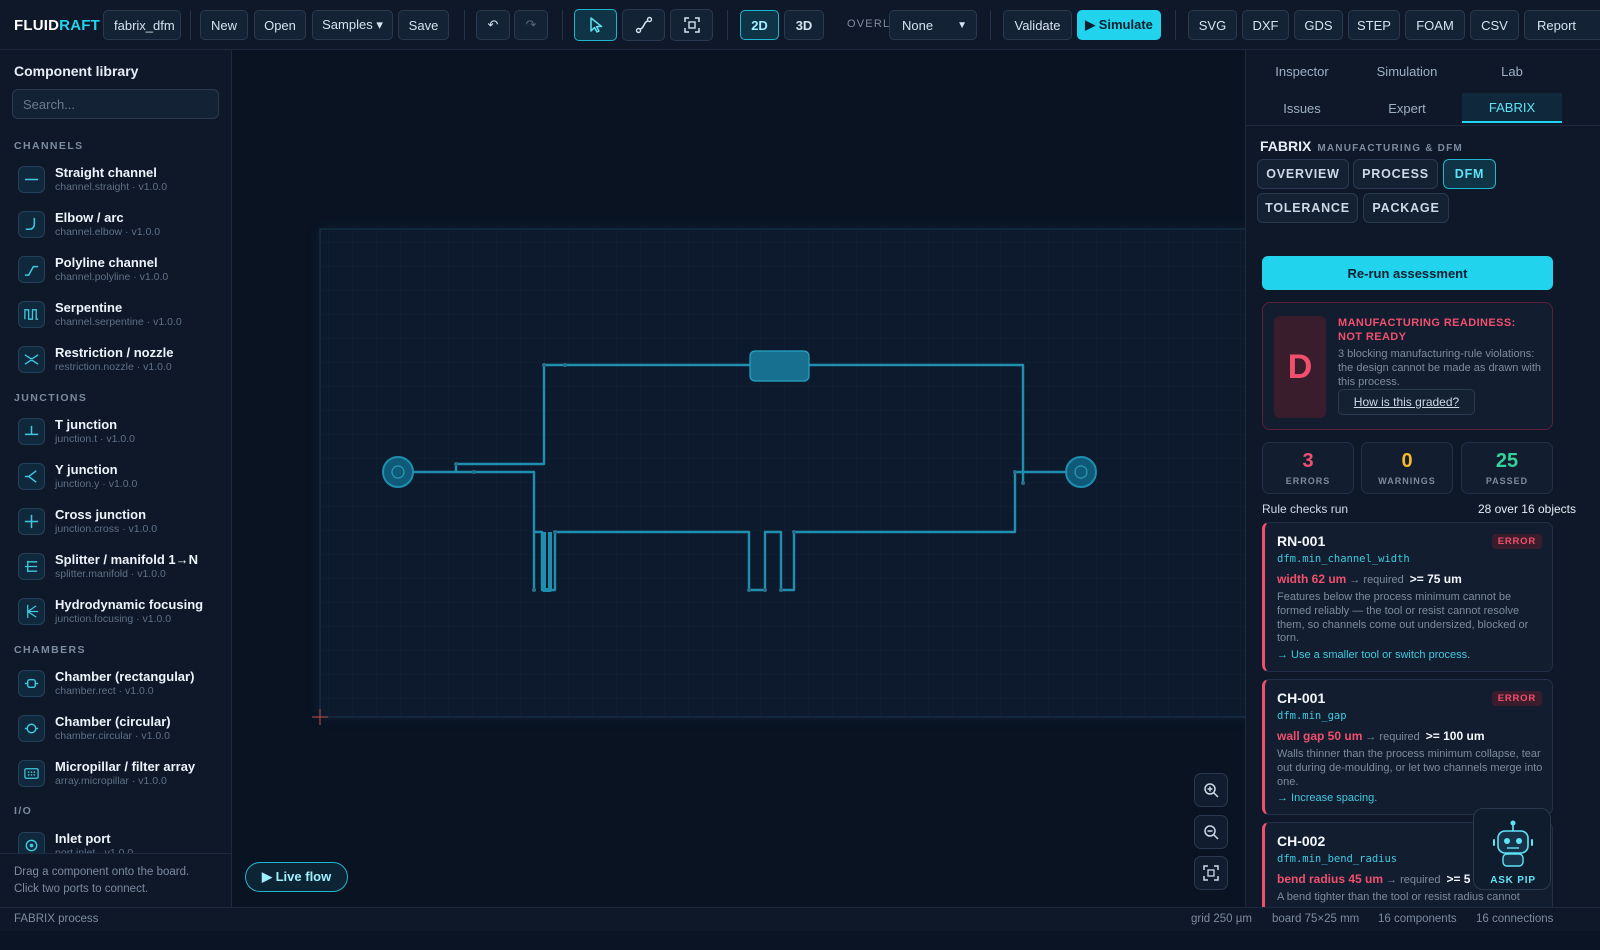 This screenshot has width=1600, height=950. Describe the element at coordinates (297, 877) in the screenshot. I see `live-flow-button: ▶ Live flow` at that location.